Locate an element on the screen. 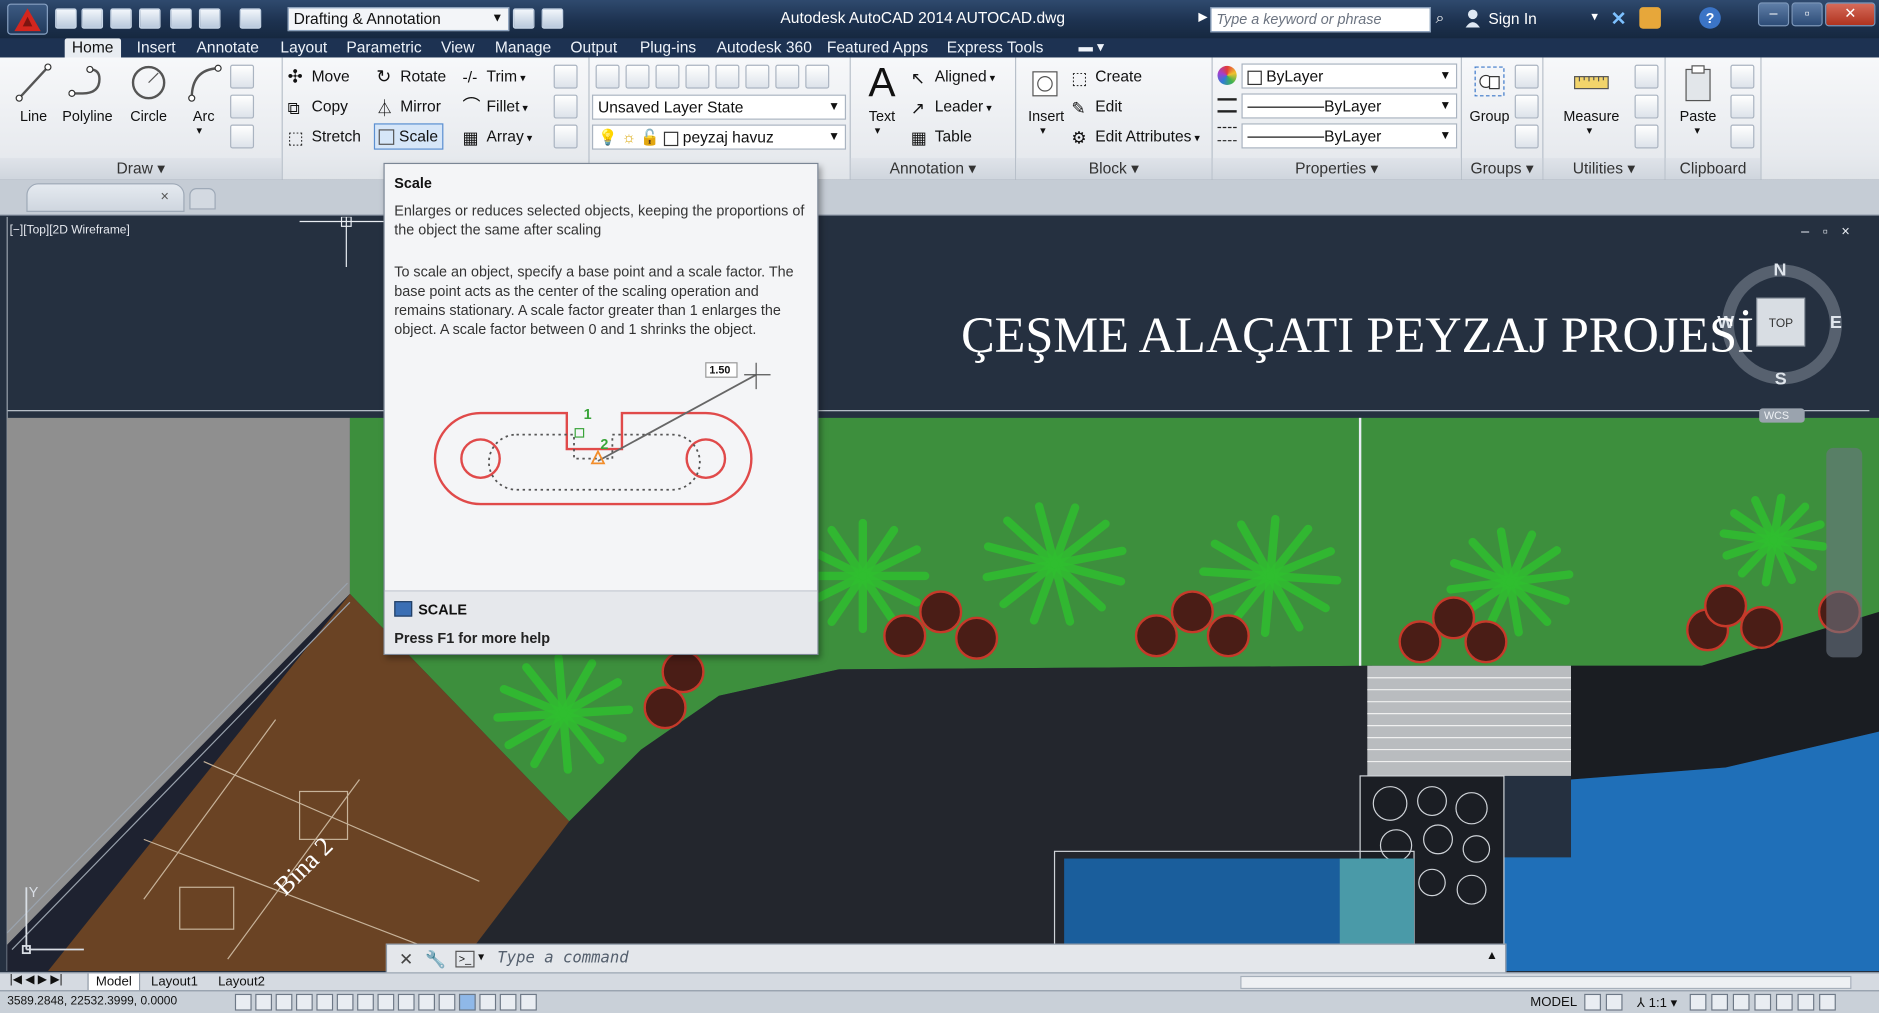 This screenshot has width=1879, height=1013. match-properties-icon is located at coordinates (1742, 136).